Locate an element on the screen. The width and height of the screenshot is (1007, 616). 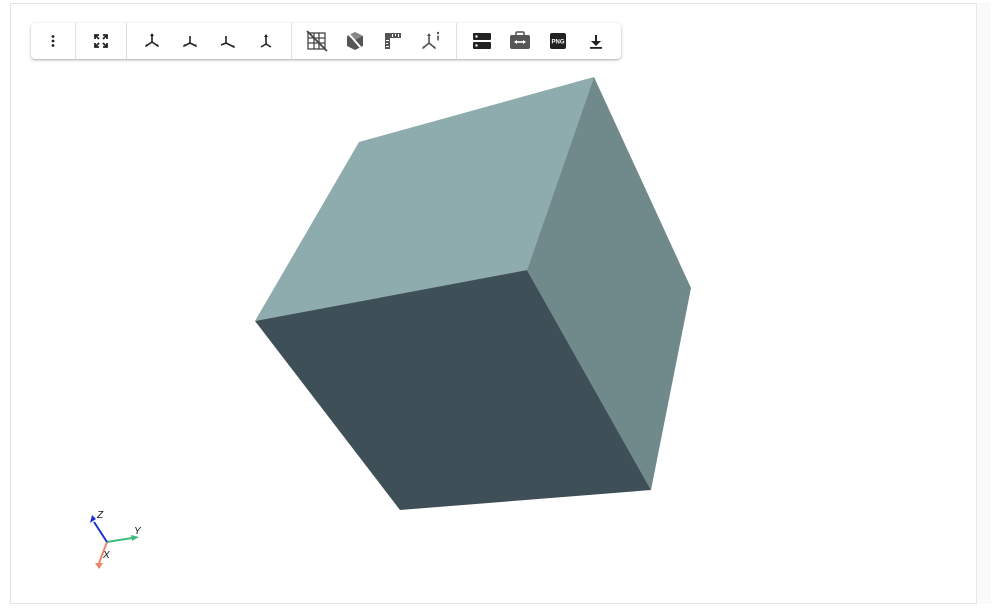
clip-plane-button is located at coordinates (355, 41).